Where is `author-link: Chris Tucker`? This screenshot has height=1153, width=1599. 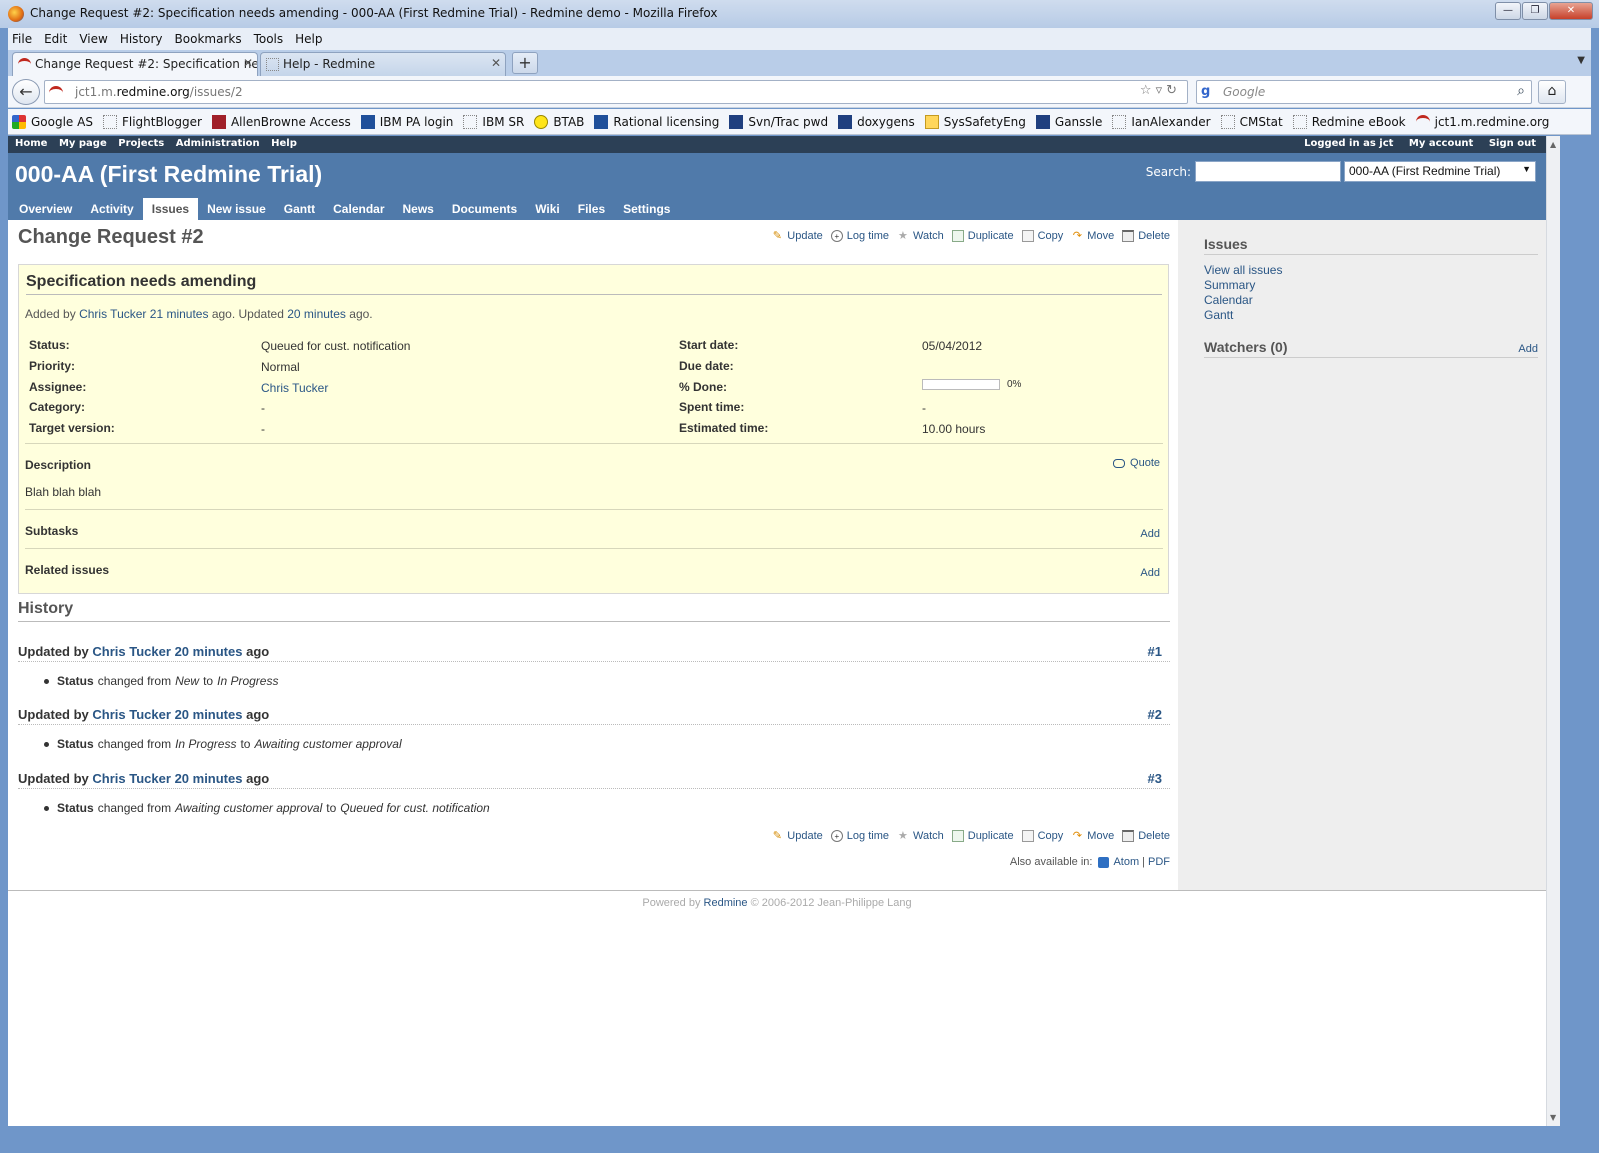
author-link: Chris Tucker is located at coordinates (112, 314).